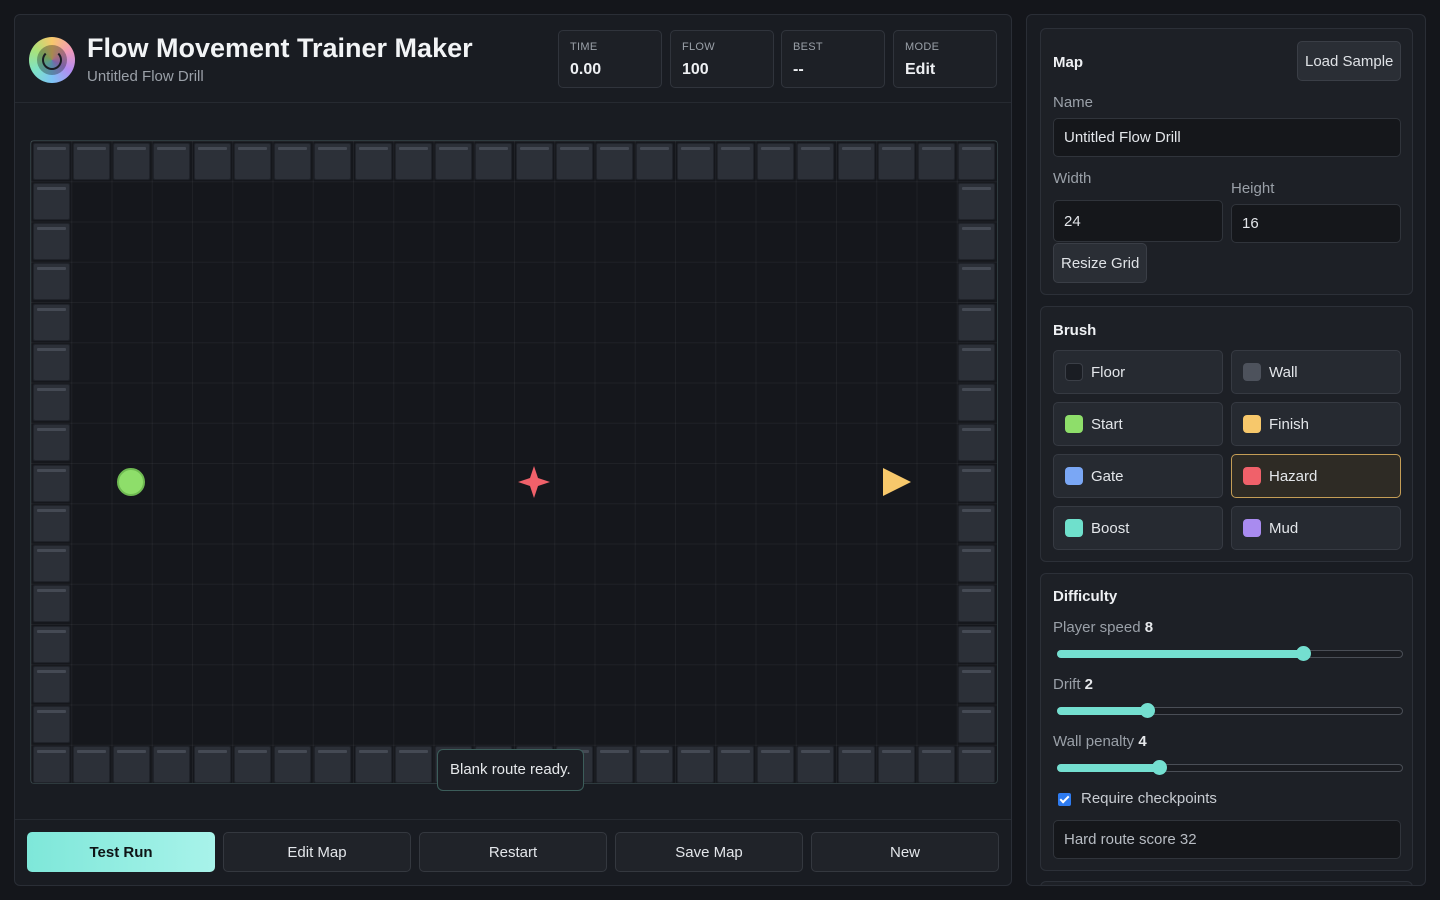  Describe the element at coordinates (1316, 223) in the screenshot. I see `height-input` at that location.